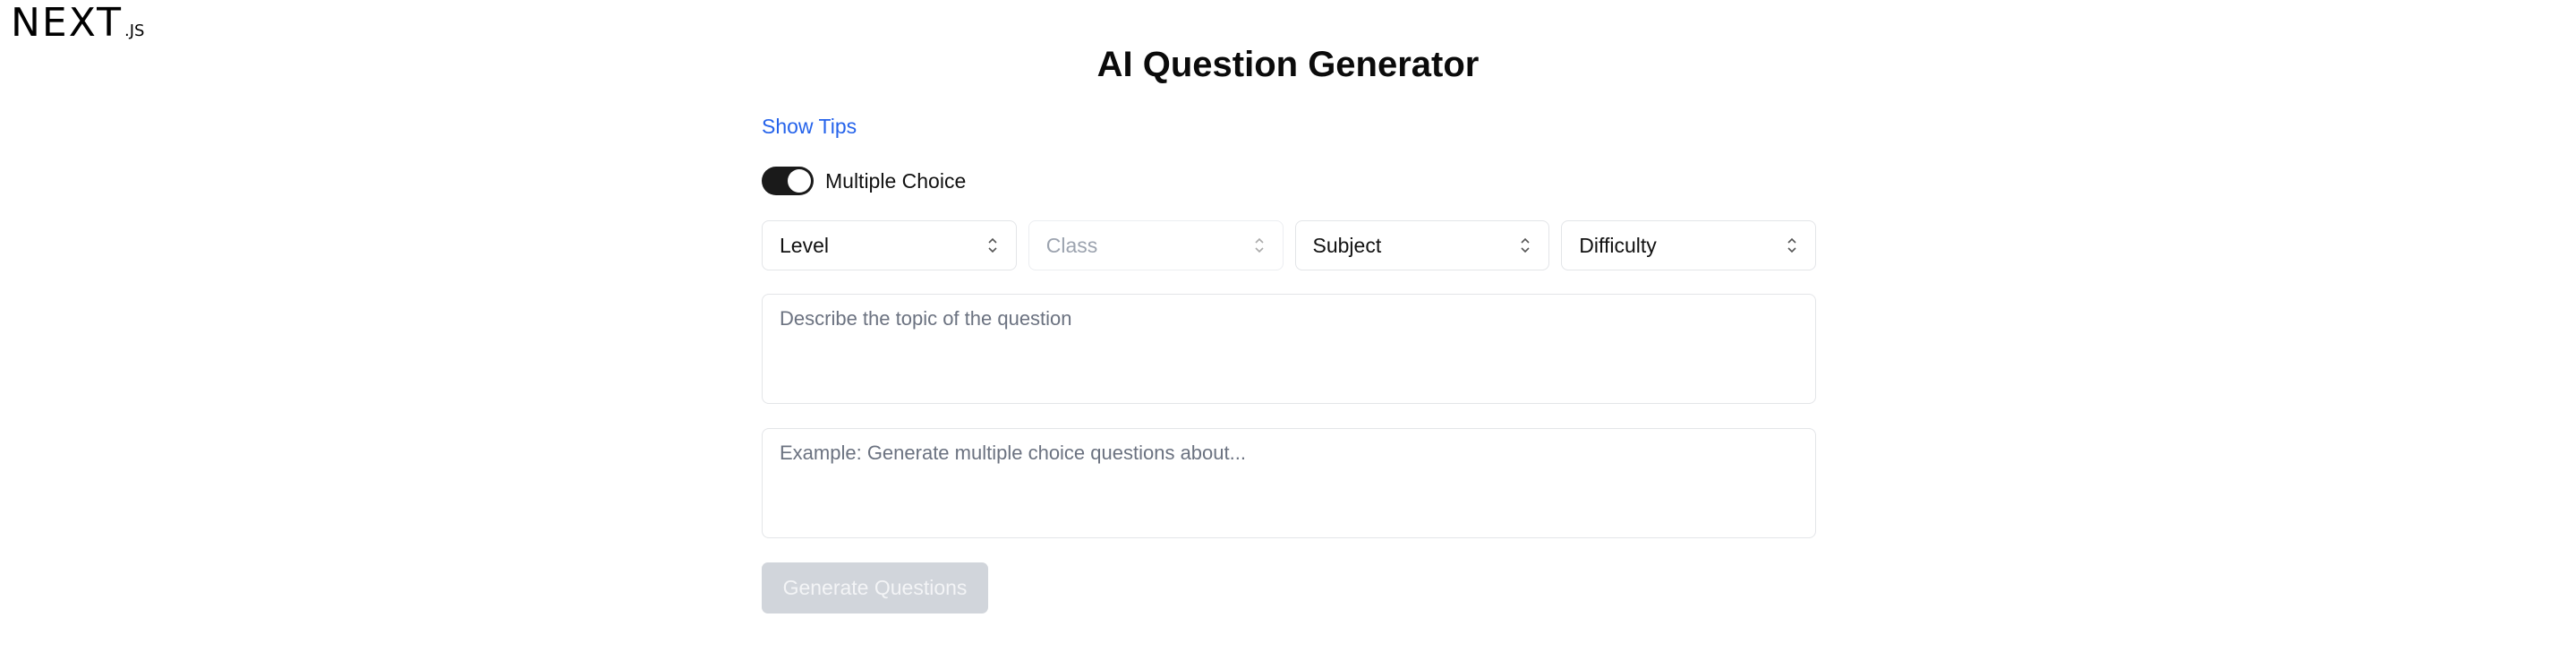 The image size is (2576, 652). What do you see at coordinates (1156, 245) in the screenshot?
I see `class-select: Class` at bounding box center [1156, 245].